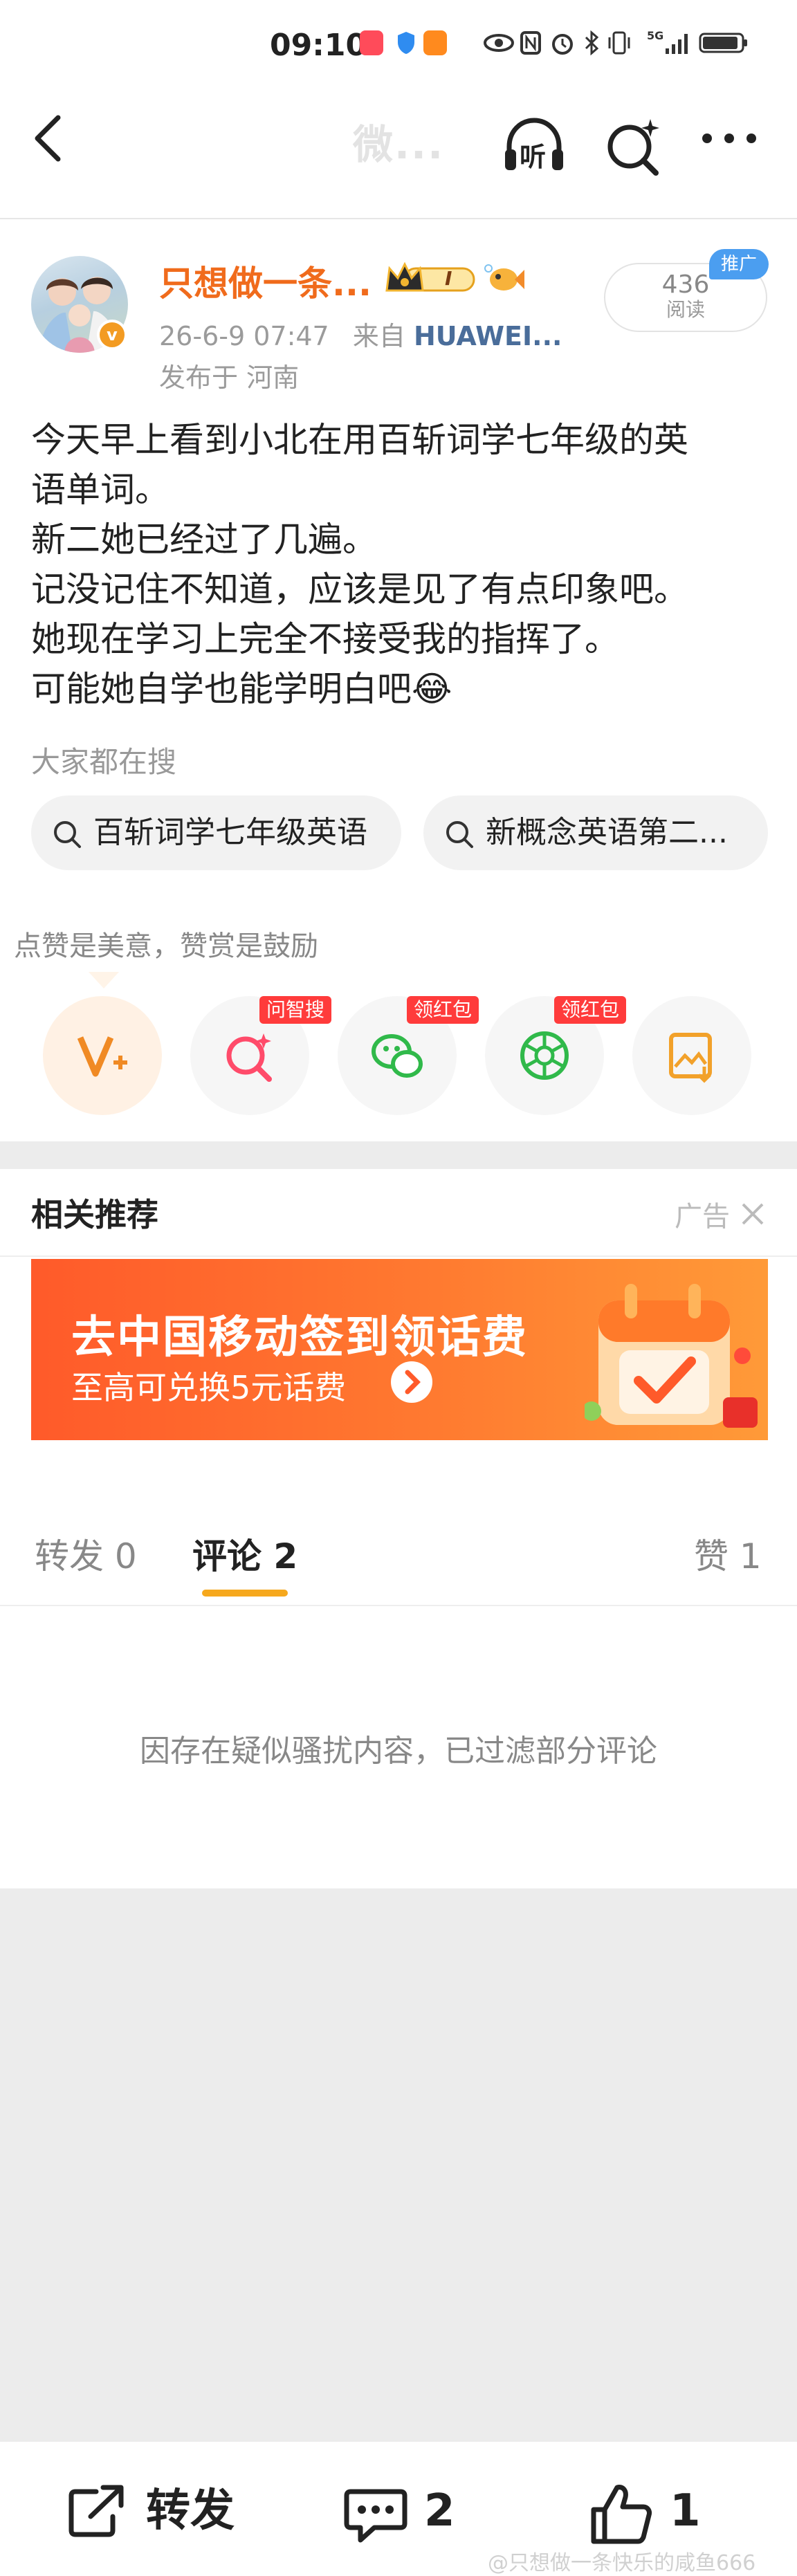 This screenshot has height=2576, width=797. What do you see at coordinates (166, 946) in the screenshot?
I see `reward-tip: 点赞是美意，赞赏是鼓励` at bounding box center [166, 946].